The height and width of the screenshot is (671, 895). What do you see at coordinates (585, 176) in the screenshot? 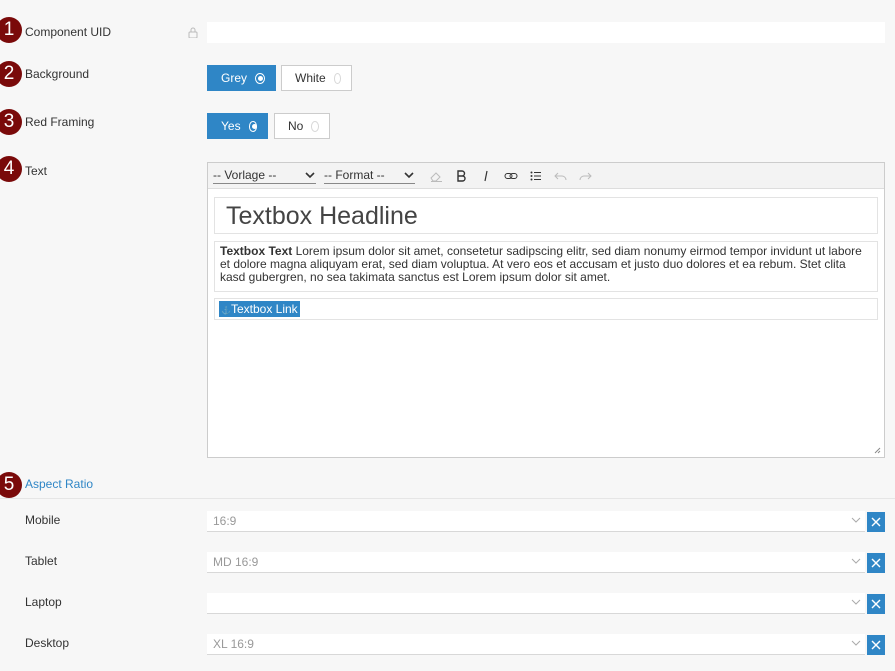
I see `redo-icon` at bounding box center [585, 176].